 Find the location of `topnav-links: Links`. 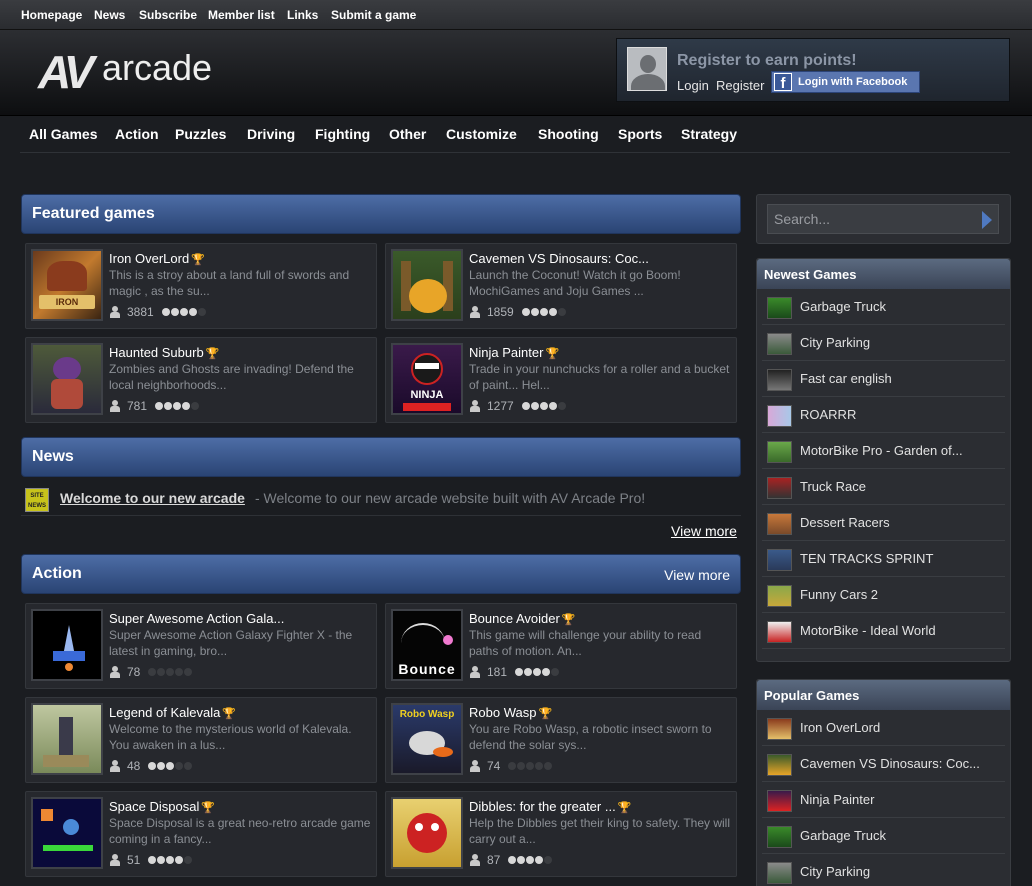

topnav-links: Links is located at coordinates (302, 15).